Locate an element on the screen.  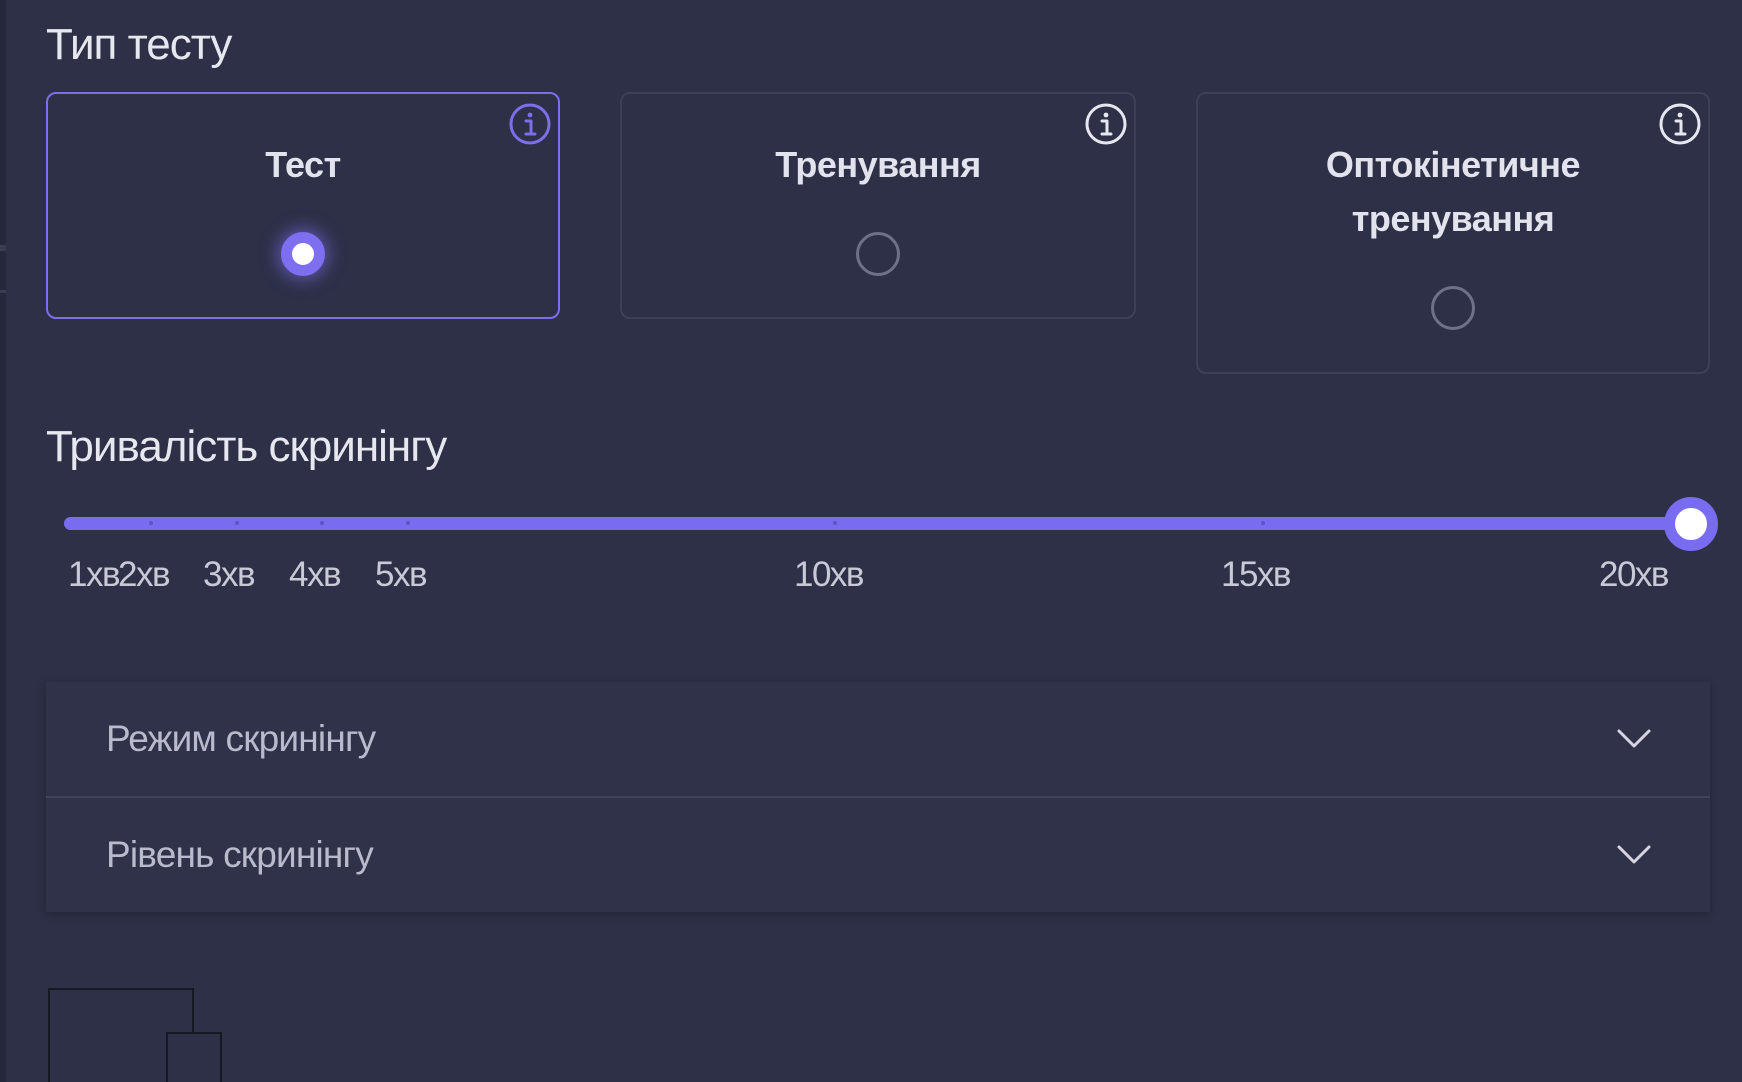
test-type-label: Тест is located at coordinates (303, 164).